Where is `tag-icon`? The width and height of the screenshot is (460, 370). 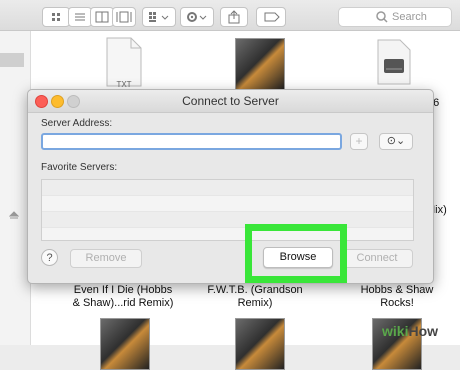 tag-icon is located at coordinates (272, 17).